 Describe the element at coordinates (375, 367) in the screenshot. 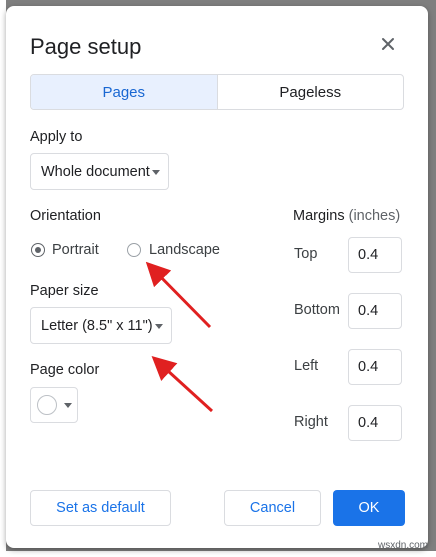

I see `margin-left-input: 0.4` at that location.